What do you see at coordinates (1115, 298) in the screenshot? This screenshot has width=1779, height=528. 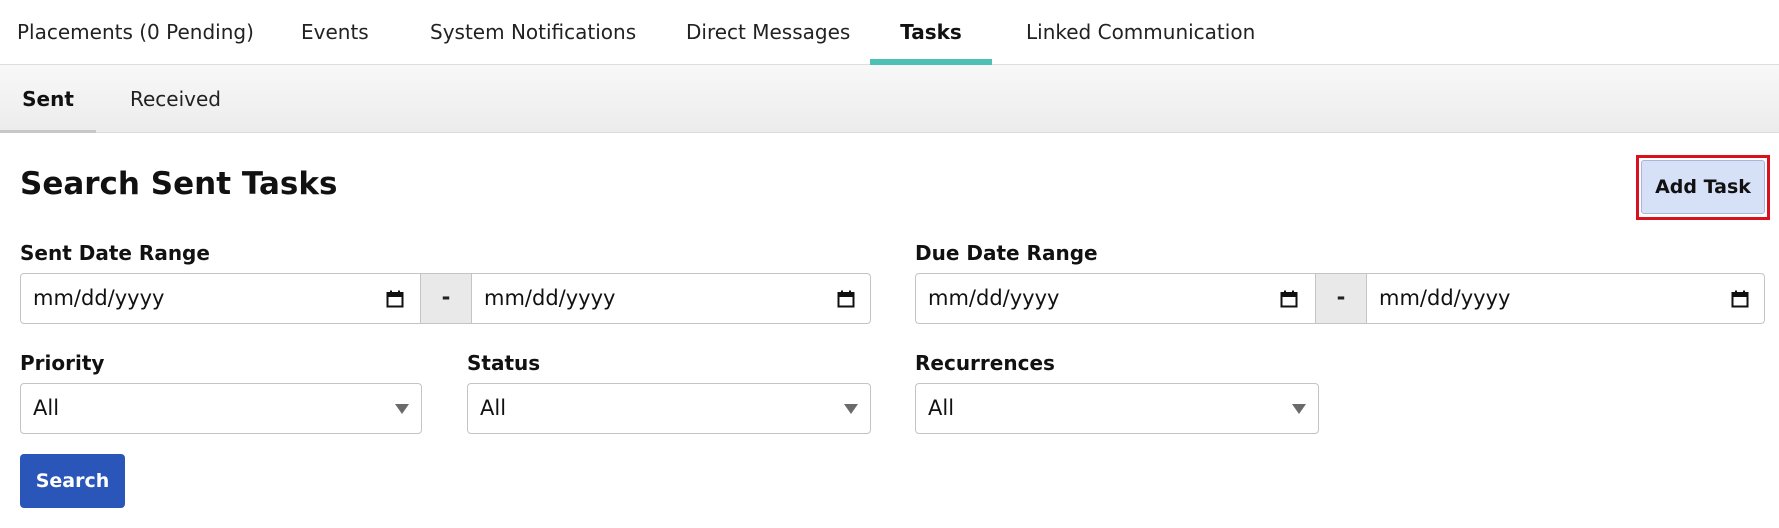 I see `due-date-from-input: mm/dd/yyyy` at bounding box center [1115, 298].